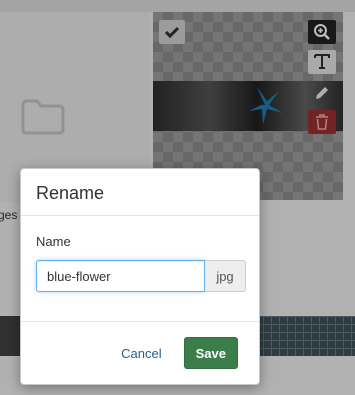  What do you see at coordinates (70, 193) in the screenshot?
I see `dialog-title: Rename` at bounding box center [70, 193].